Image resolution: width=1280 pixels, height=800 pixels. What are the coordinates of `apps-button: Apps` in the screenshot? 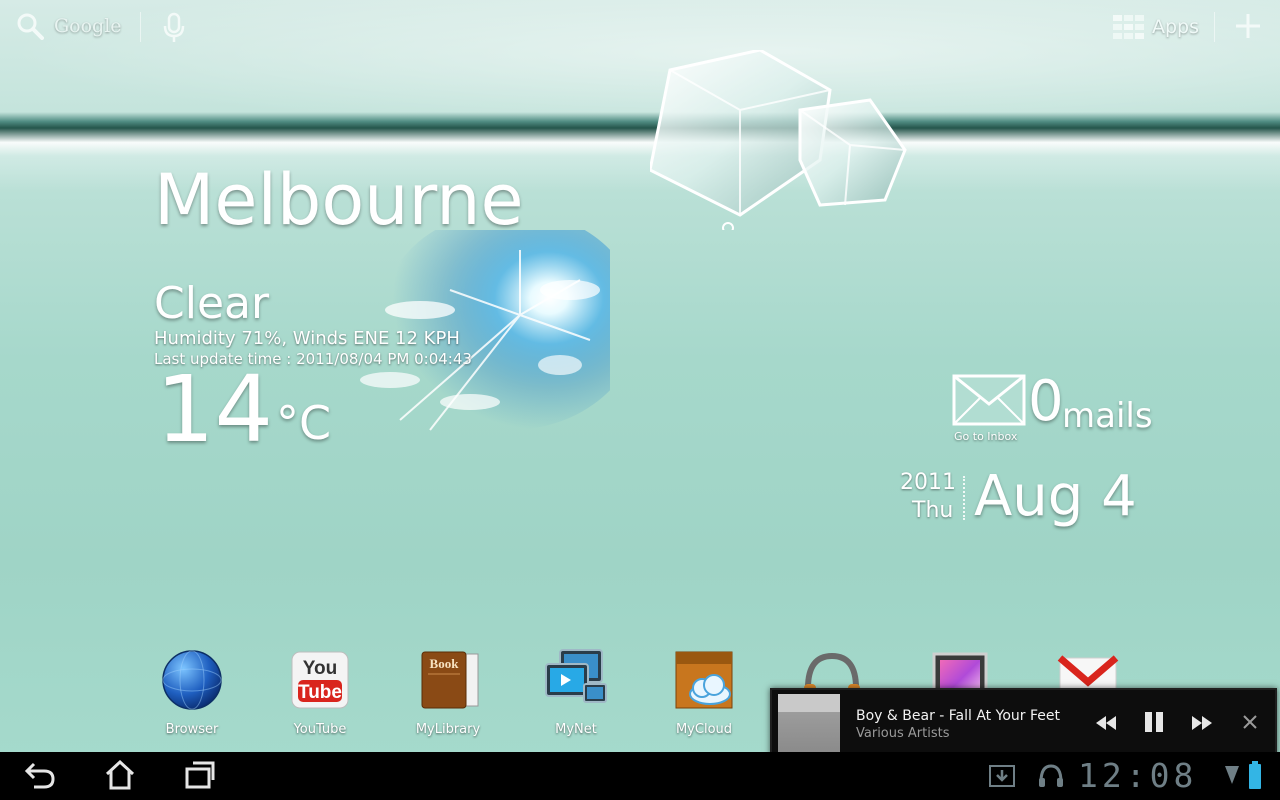 It's located at (1155, 27).